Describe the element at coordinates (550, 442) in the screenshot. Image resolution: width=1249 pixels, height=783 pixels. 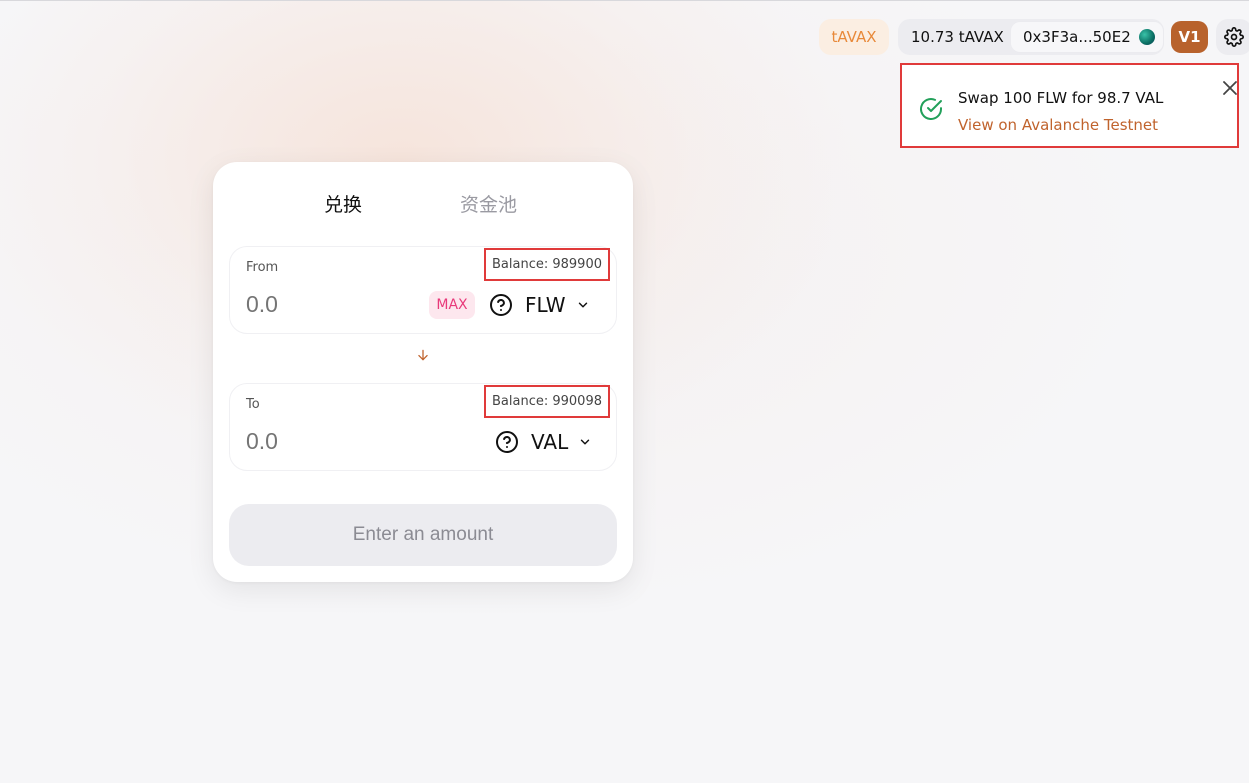
I see `to-token-name: VAL` at that location.